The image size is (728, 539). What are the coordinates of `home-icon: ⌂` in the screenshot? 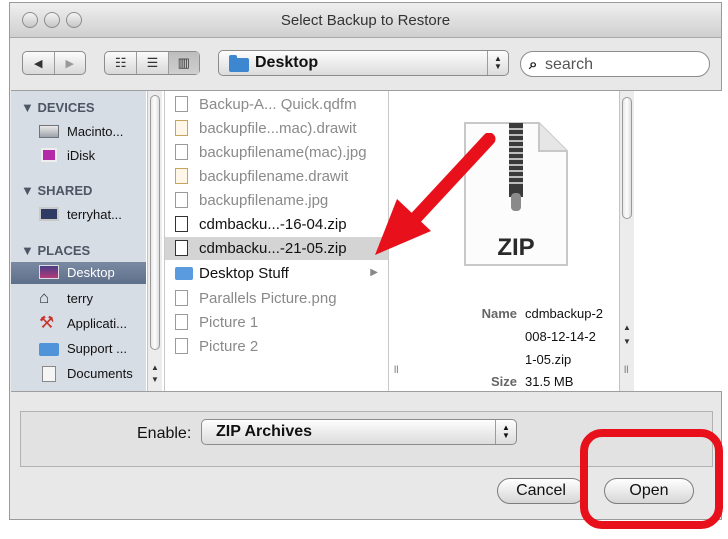 It's located at (44, 297).